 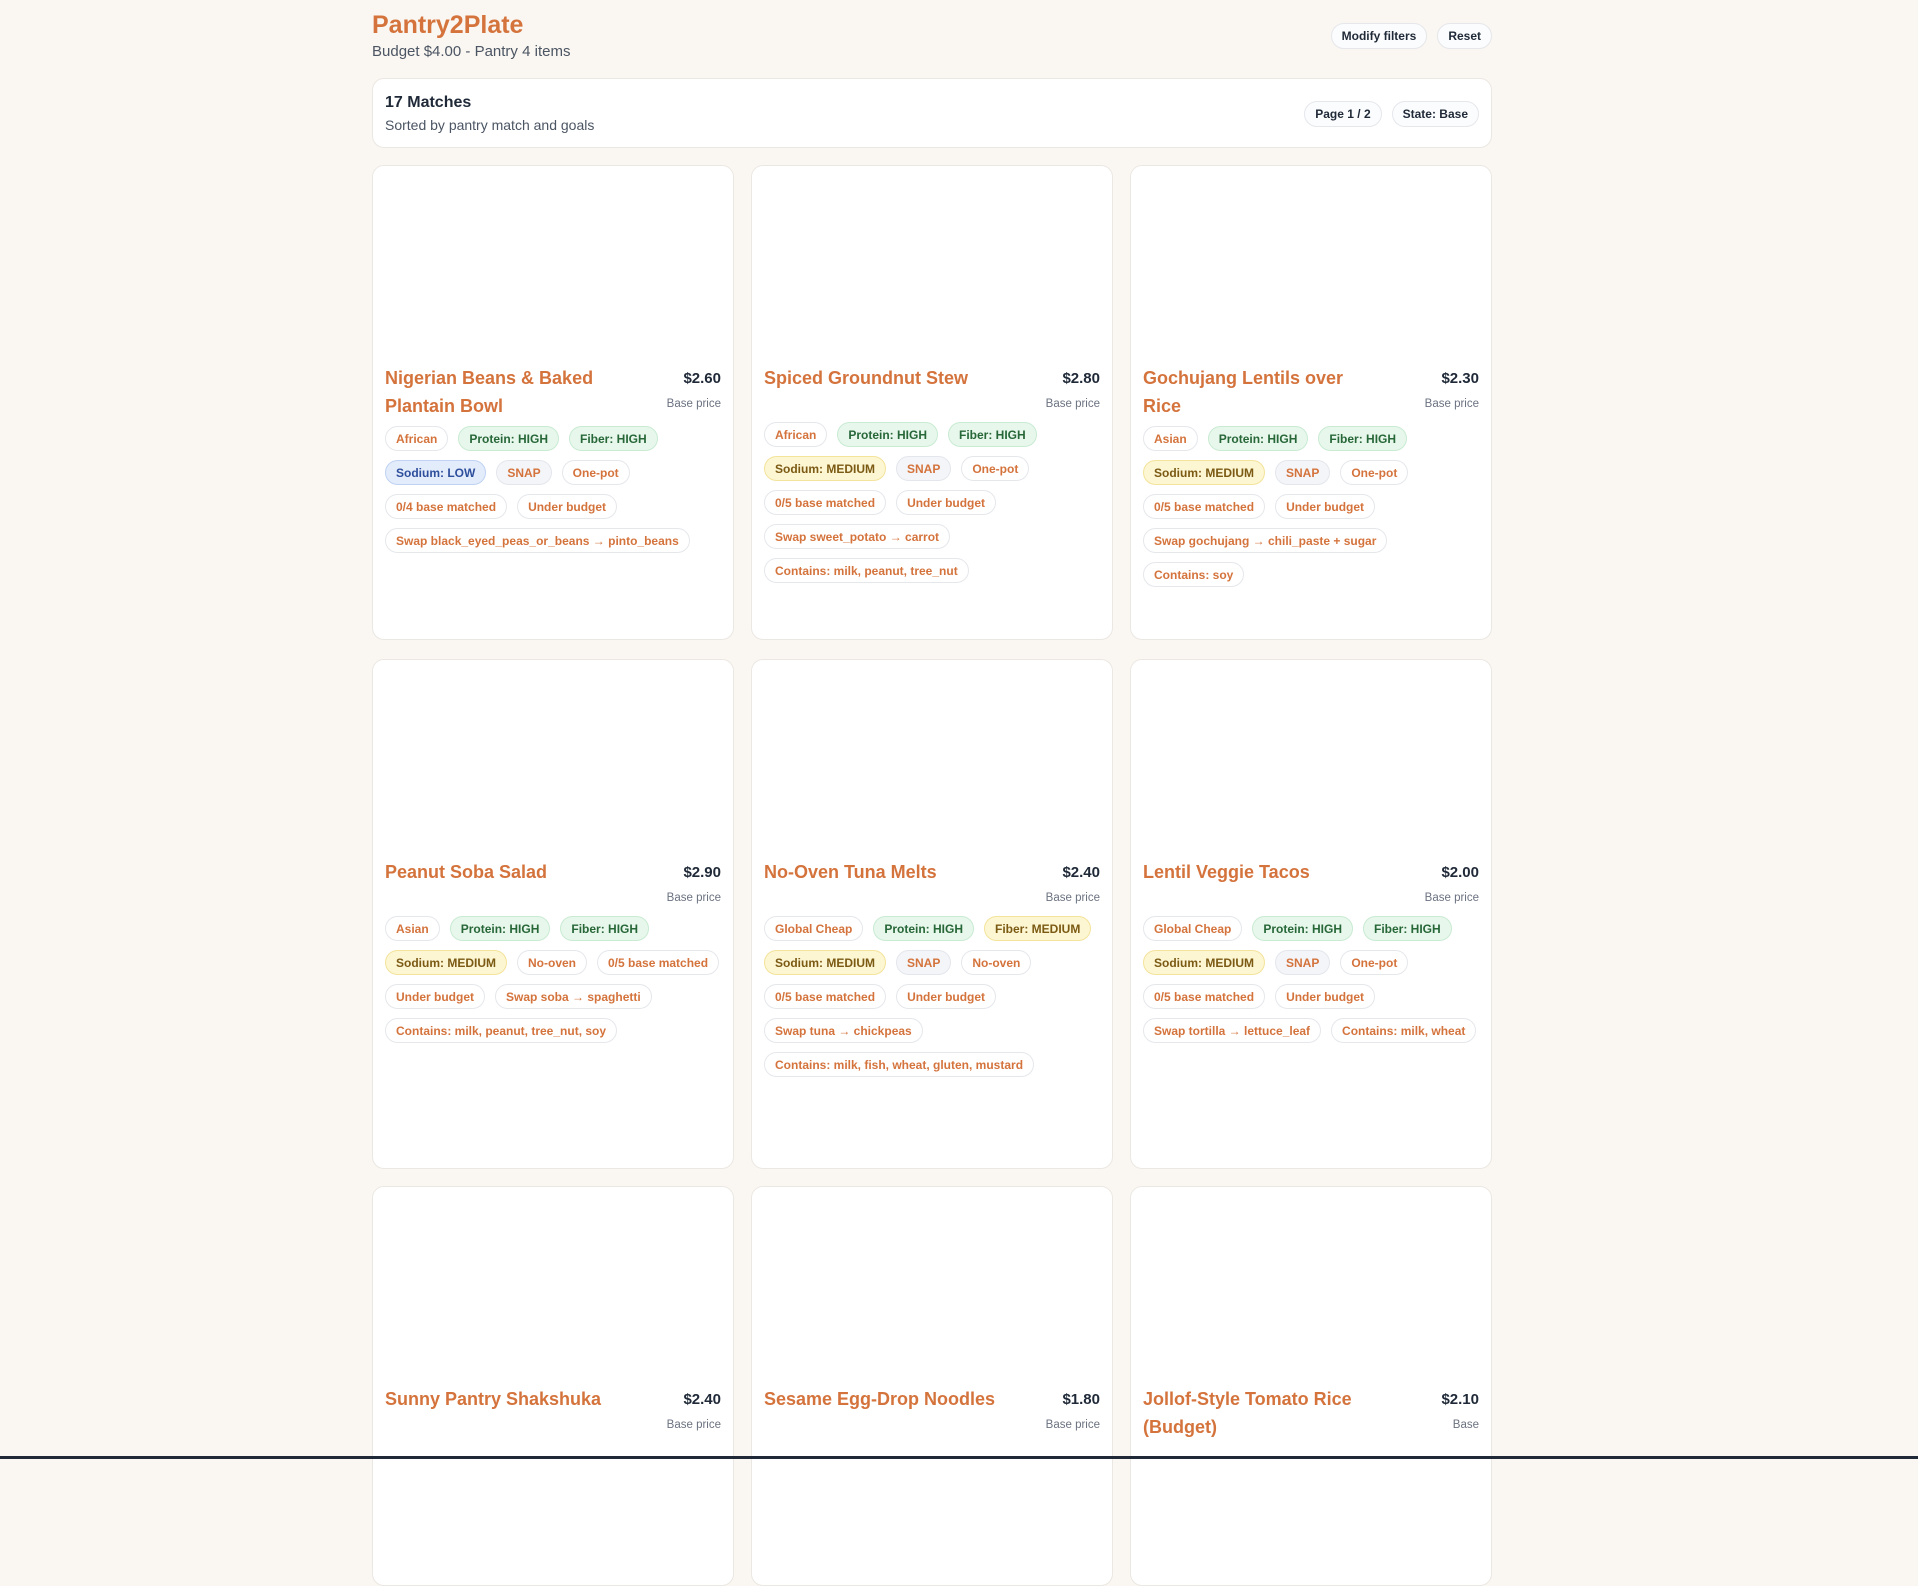 What do you see at coordinates (501, 1030) in the screenshot?
I see `recipe-tag: Contains: milk, peanut, tree_nut, soy` at bounding box center [501, 1030].